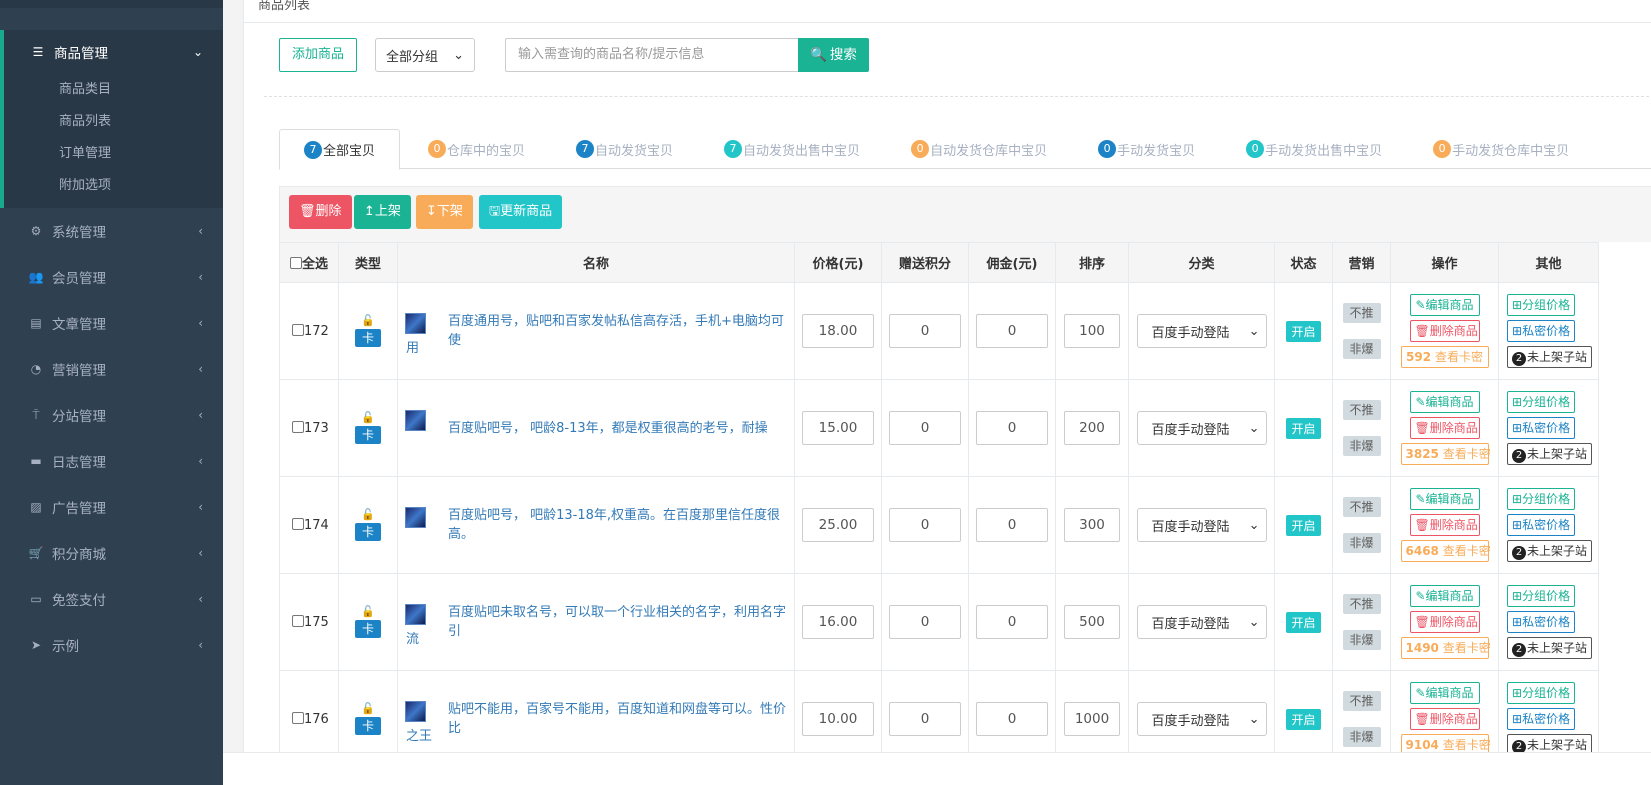  I want to click on price-input: 15.00, so click(838, 428).